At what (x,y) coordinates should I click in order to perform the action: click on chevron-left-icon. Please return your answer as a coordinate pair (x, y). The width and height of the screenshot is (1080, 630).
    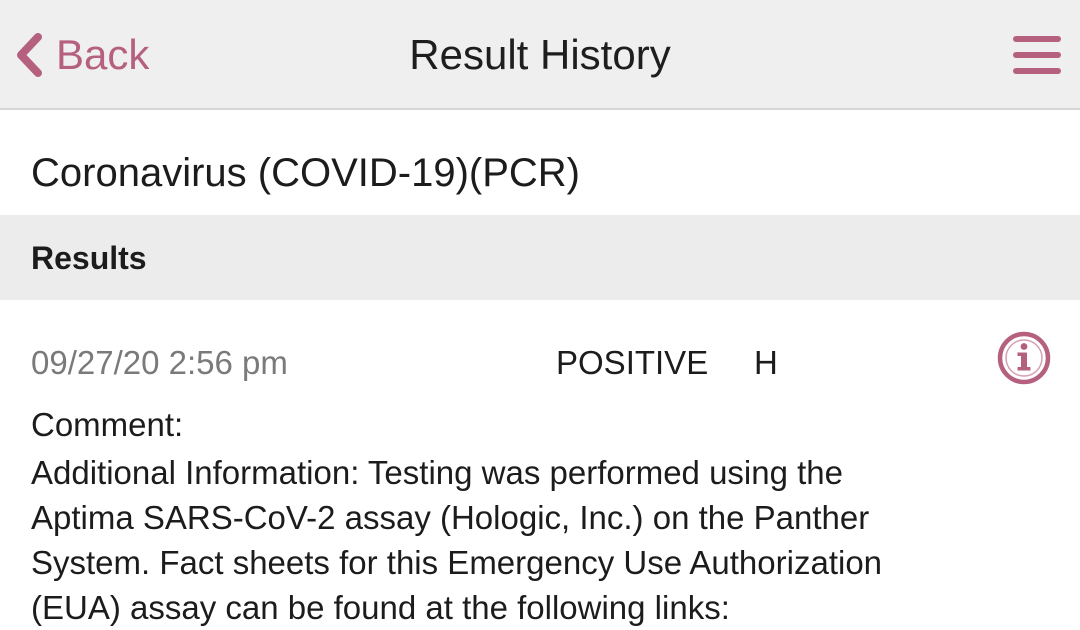
    Looking at the image, I should click on (29, 55).